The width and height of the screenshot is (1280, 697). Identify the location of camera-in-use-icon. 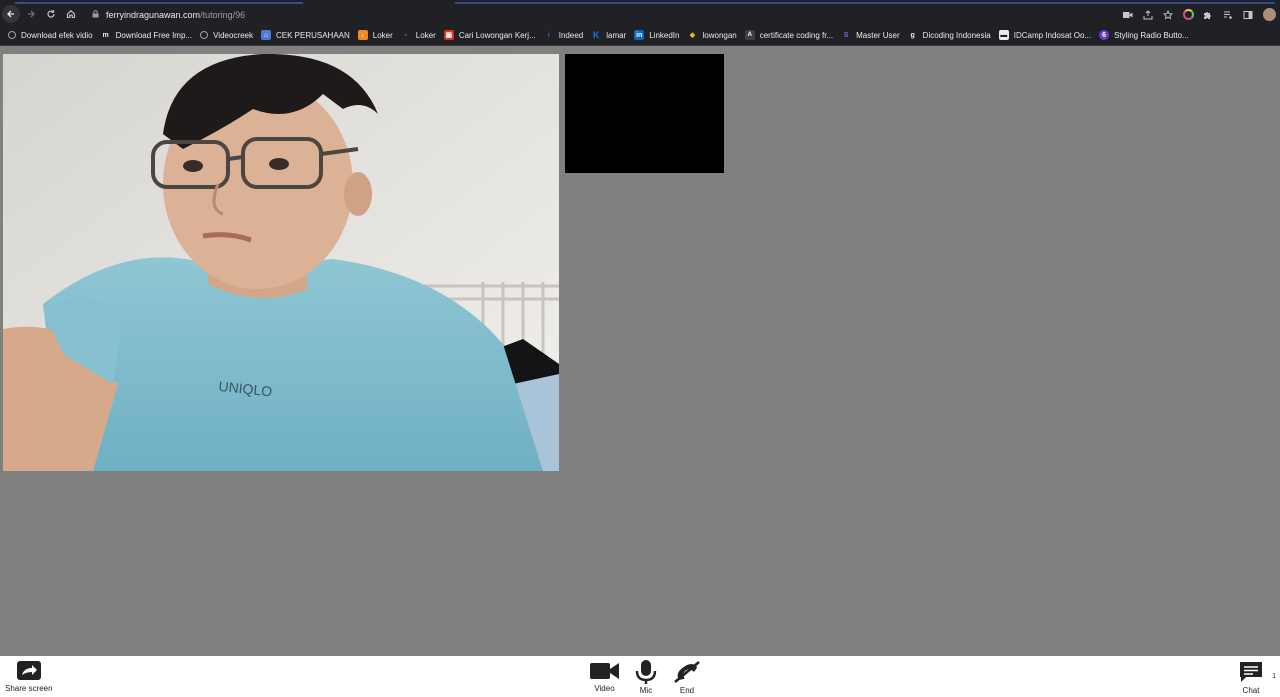
(1128, 14).